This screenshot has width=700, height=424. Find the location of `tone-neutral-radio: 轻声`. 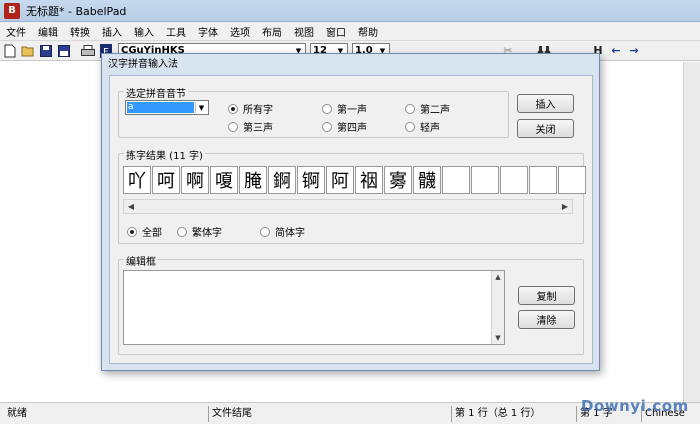

tone-neutral-radio: 轻声 is located at coordinates (422, 126).